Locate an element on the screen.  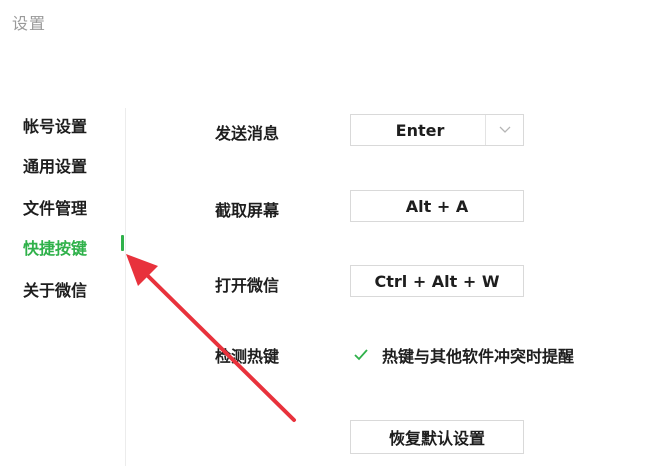
send-message-label: 发送消息 is located at coordinates (247, 133).